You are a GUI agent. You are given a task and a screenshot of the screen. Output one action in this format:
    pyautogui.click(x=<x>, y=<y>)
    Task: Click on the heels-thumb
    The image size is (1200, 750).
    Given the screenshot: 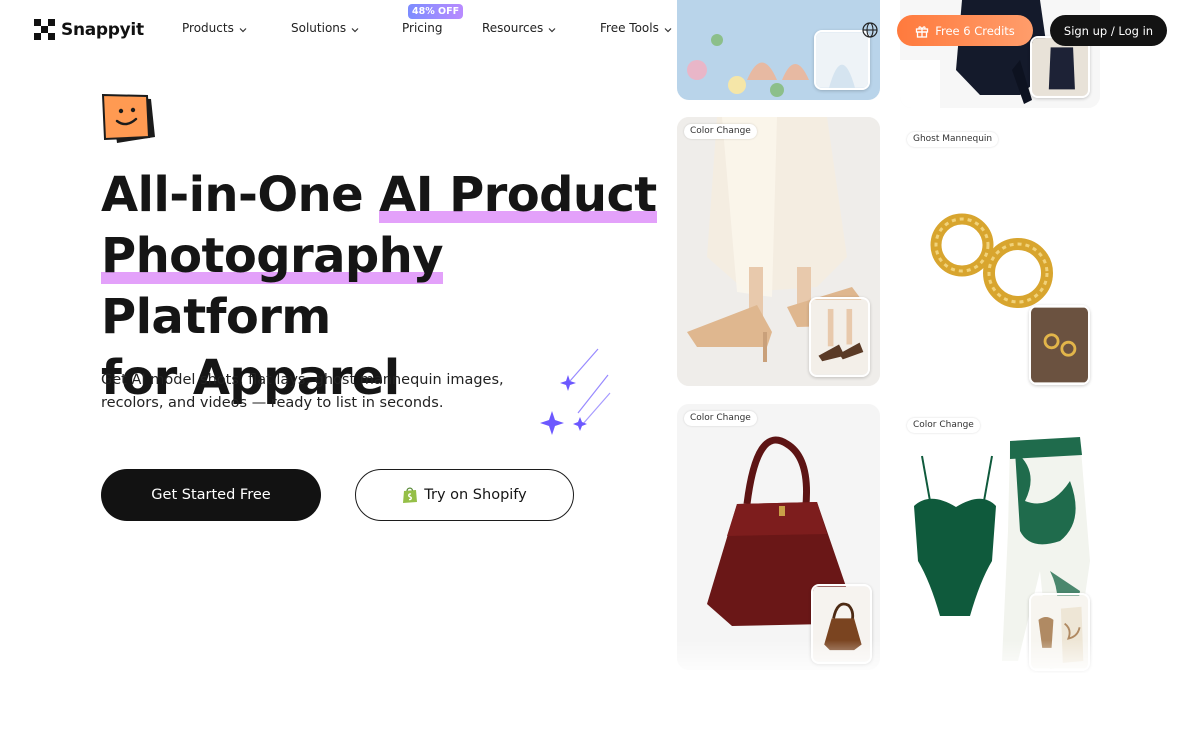 What is the action you would take?
    pyautogui.click(x=839, y=337)
    